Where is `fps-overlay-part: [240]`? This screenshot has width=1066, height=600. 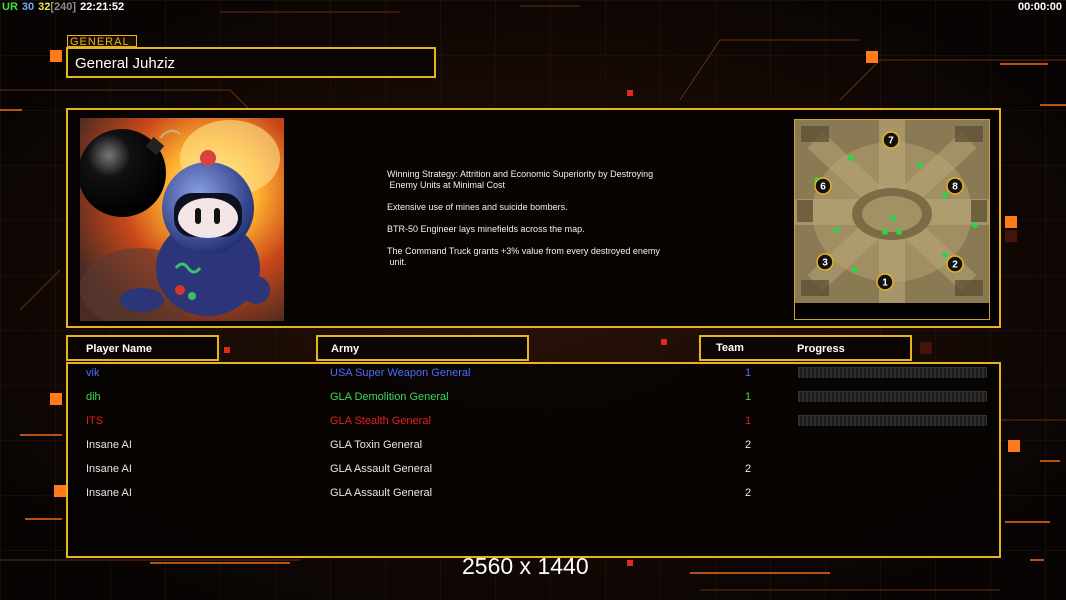 fps-overlay-part: [240] is located at coordinates (63, 7).